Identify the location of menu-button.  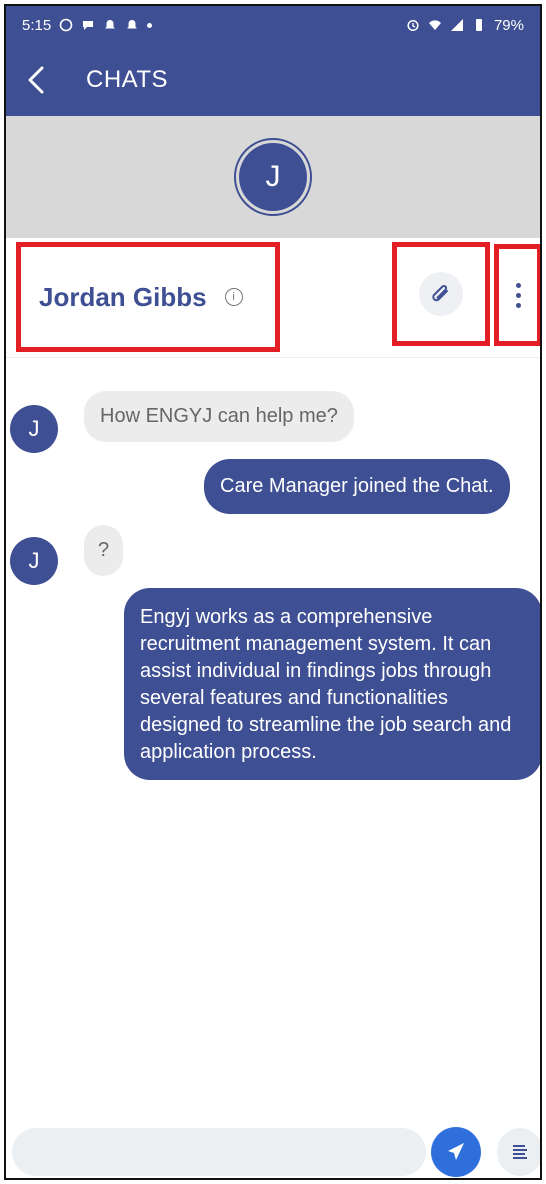
(518, 1152).